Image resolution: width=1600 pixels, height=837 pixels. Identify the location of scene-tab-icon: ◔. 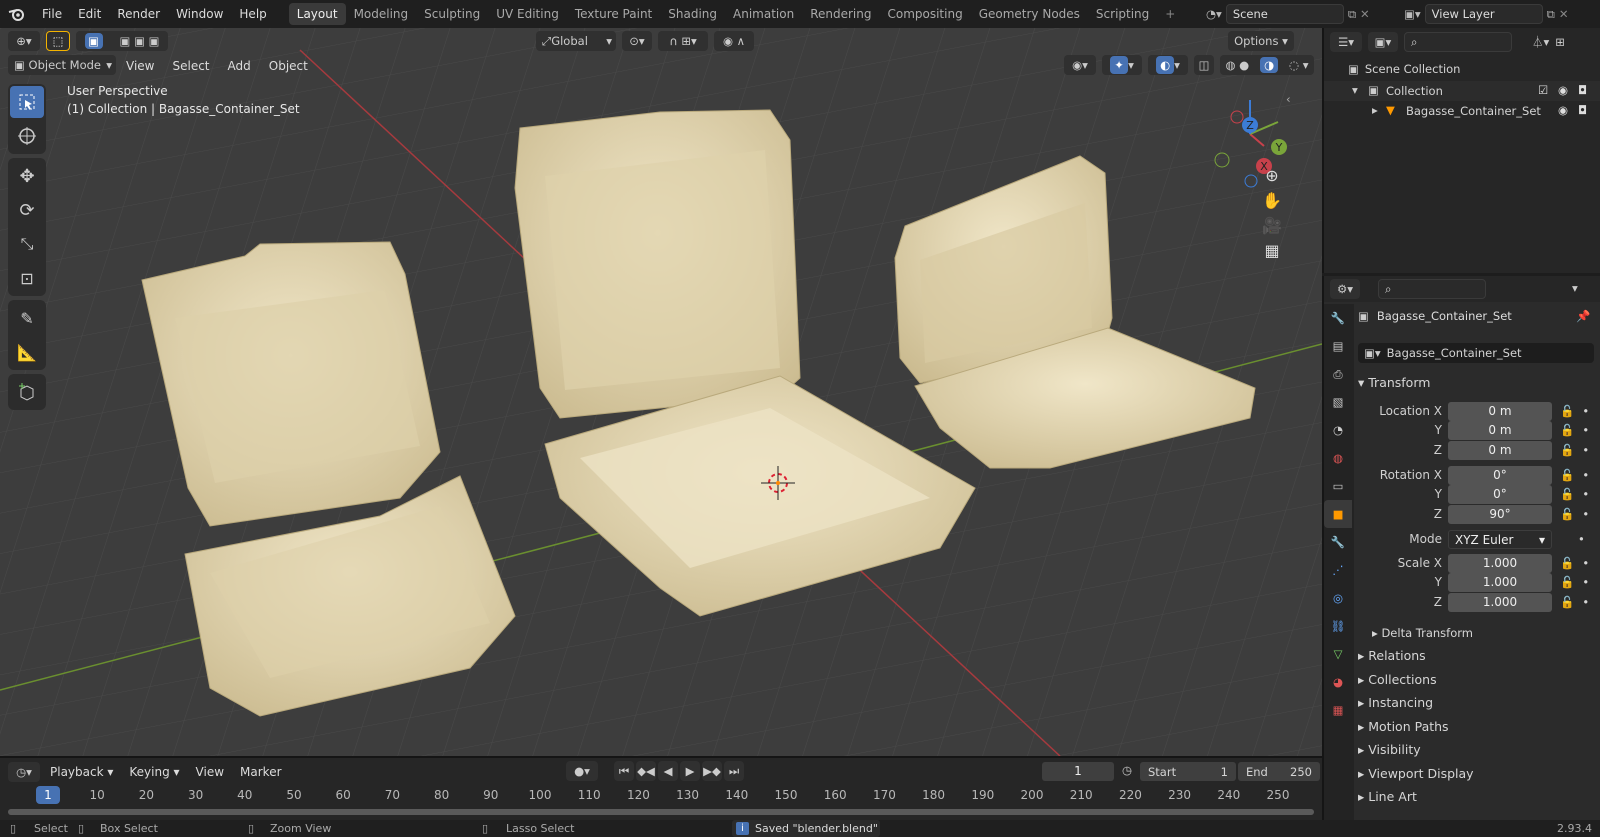
(1338, 430).